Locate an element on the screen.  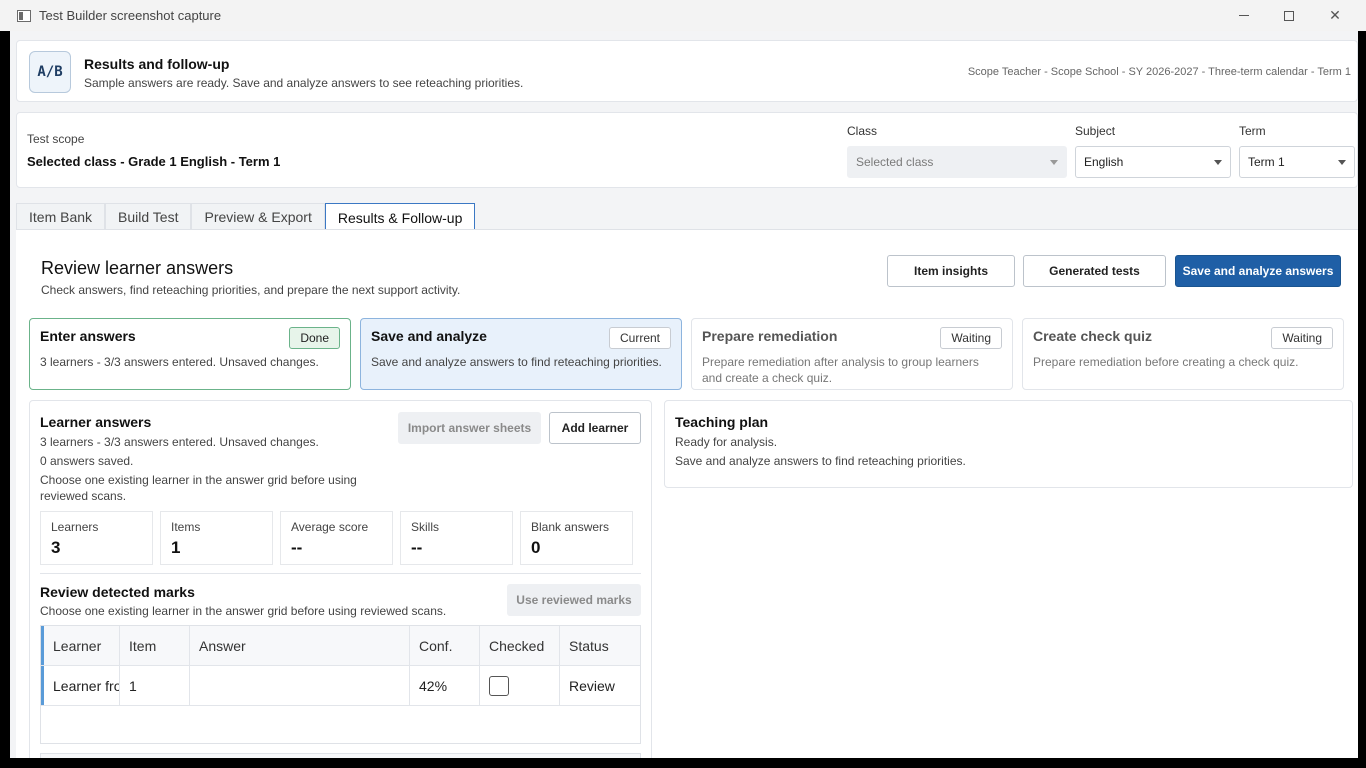
add-learner-button: Add learner is located at coordinates (595, 428).